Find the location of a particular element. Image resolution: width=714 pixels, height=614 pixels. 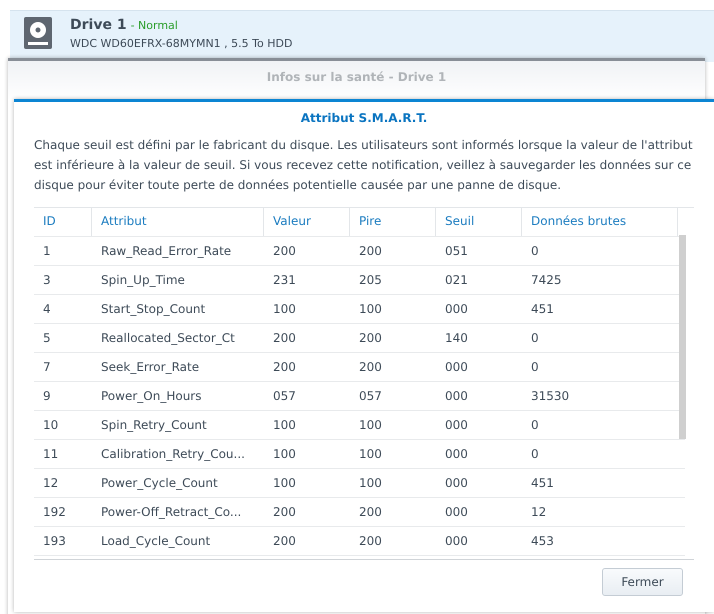

table-cell-text: 5 is located at coordinates (47, 338).